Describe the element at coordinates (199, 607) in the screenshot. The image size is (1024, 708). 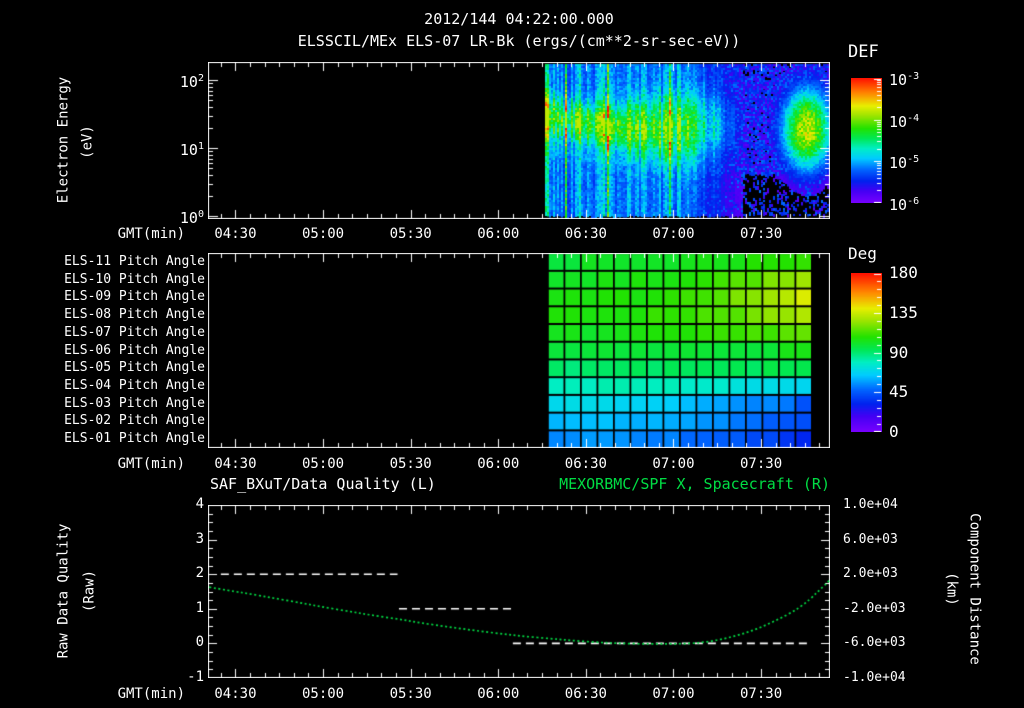
I see `raw-quality-tick-label: 1` at that location.